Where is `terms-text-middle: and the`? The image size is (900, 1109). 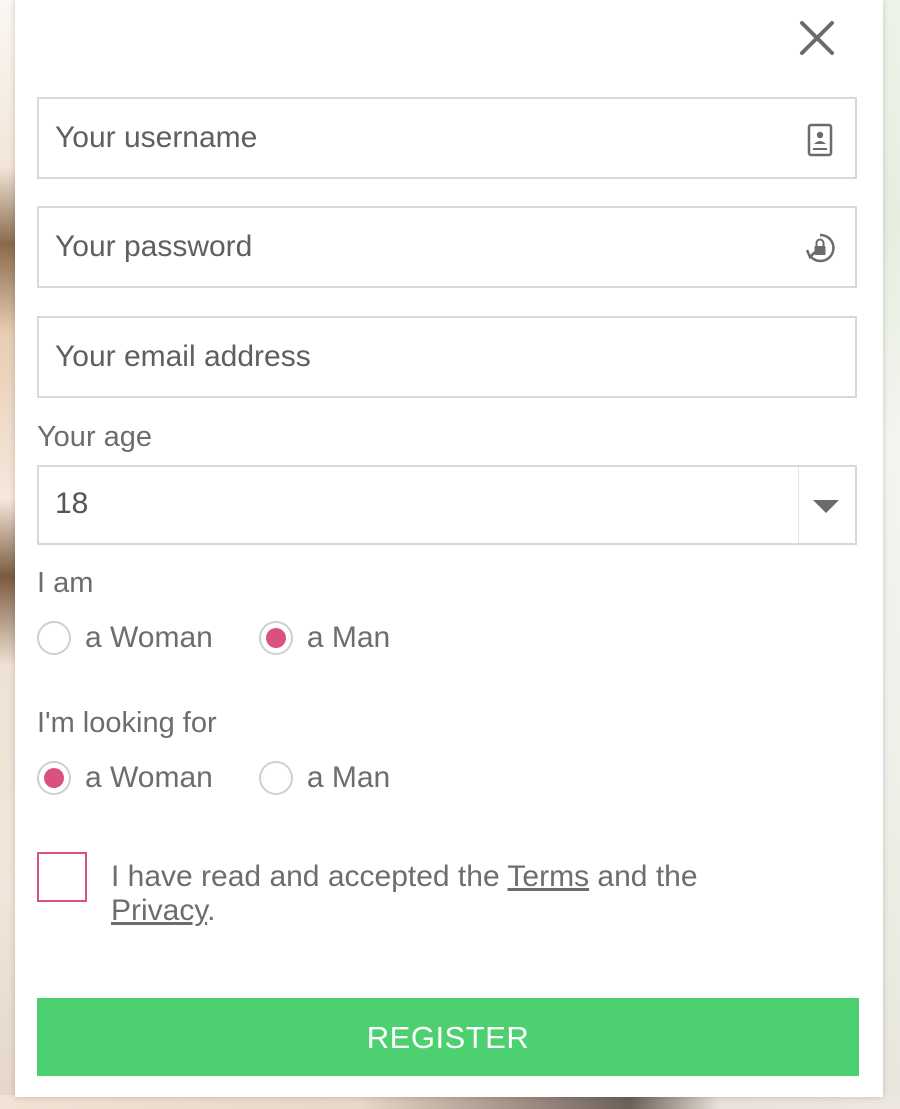 terms-text-middle: and the is located at coordinates (643, 876).